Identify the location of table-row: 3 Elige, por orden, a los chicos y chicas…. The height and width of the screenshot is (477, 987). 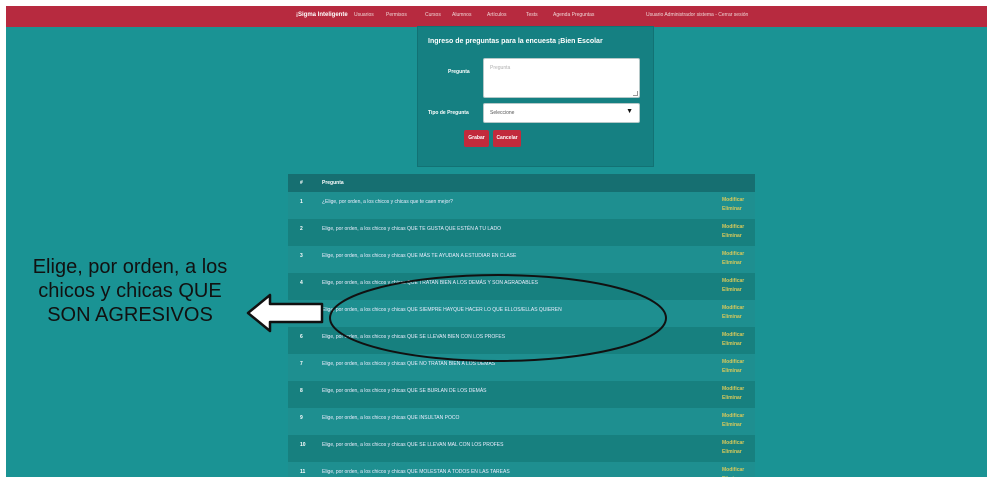
(521, 259).